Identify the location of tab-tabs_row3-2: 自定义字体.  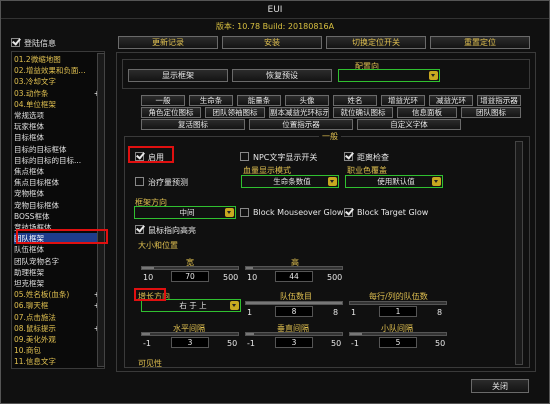
(409, 124).